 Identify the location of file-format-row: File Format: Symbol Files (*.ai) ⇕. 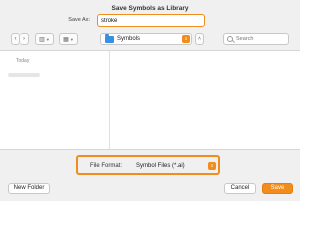
(148, 165).